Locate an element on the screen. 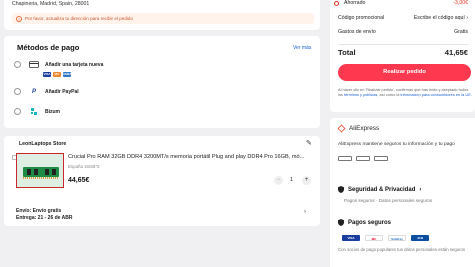 The height and width of the screenshot is (267, 475). payment-logos: VISA MC SafeKey JCB is located at coordinates (385, 238).